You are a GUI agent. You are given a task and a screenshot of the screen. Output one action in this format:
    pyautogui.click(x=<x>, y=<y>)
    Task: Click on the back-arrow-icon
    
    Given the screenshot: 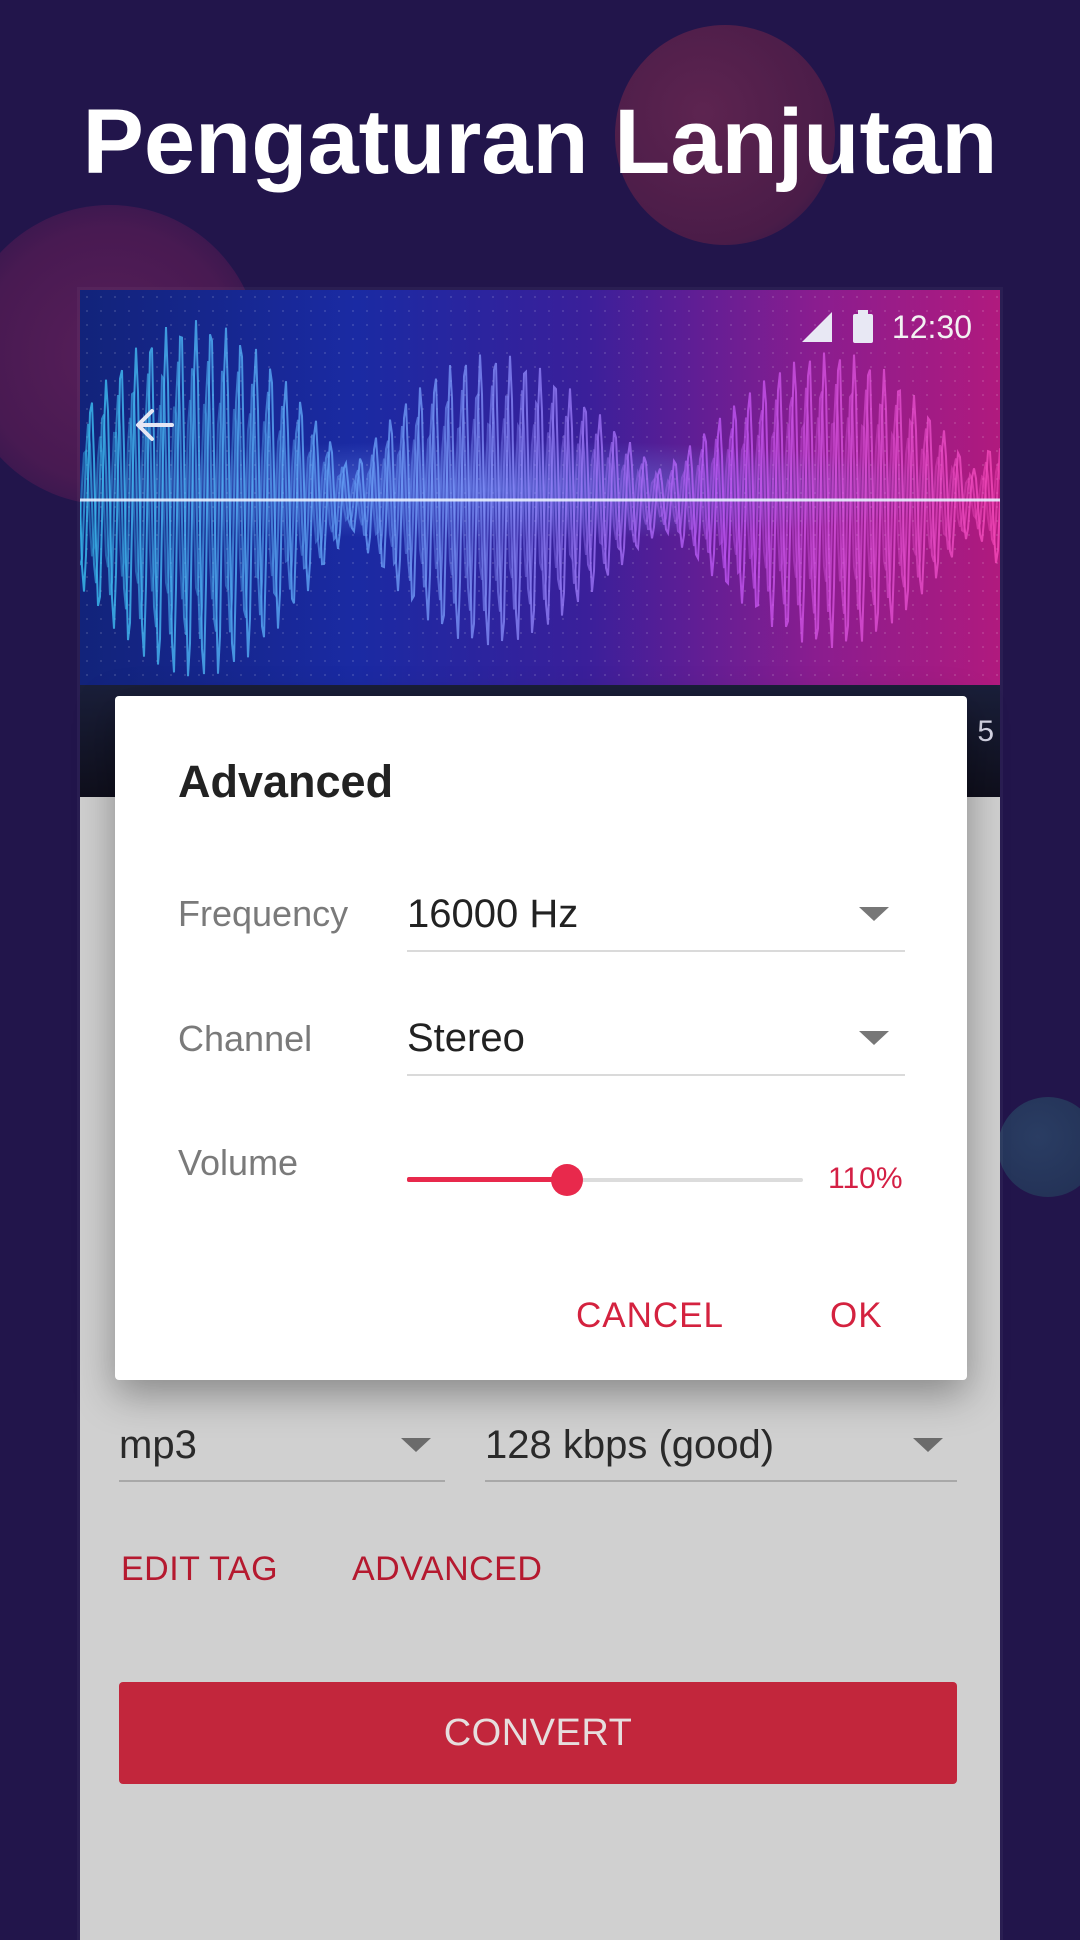 What is the action you would take?
    pyautogui.click(x=155, y=425)
    